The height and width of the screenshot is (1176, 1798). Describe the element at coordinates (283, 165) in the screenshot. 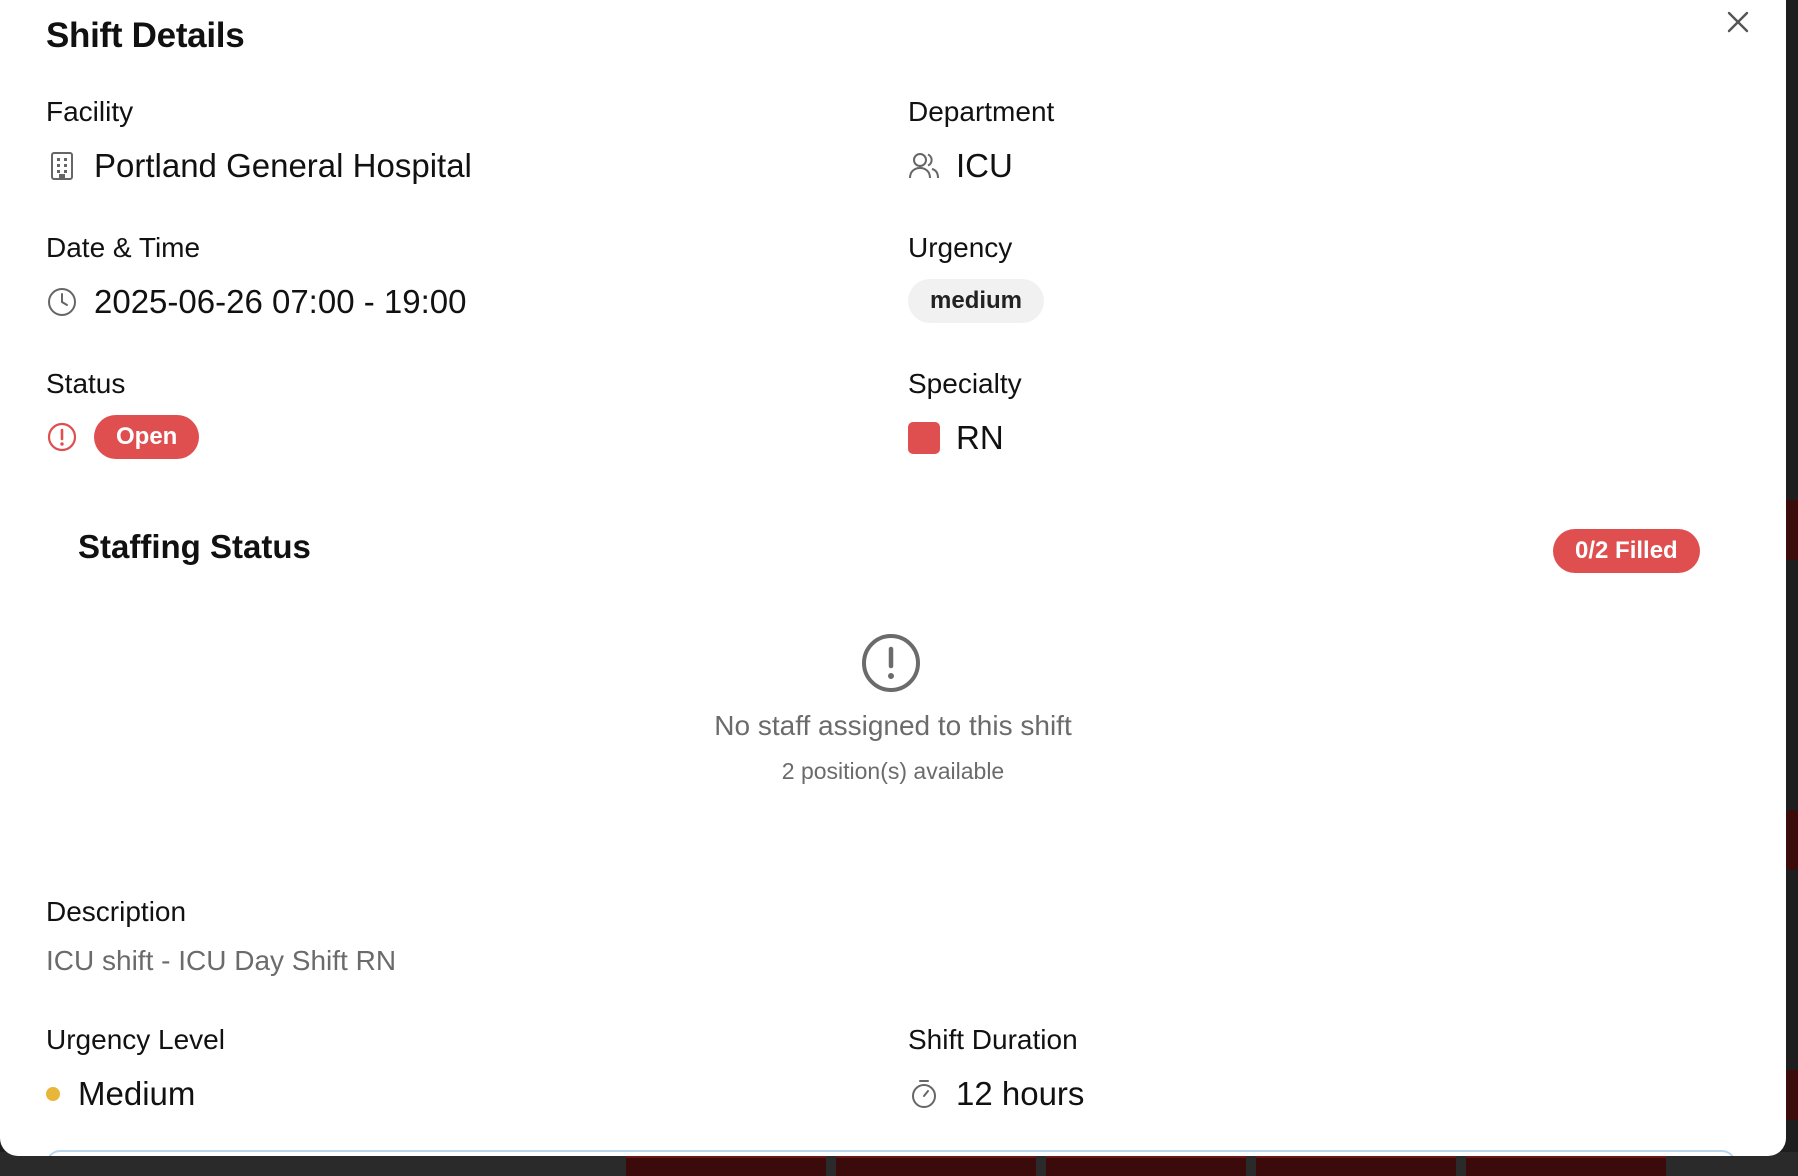

I see `facility-value: Portland General Hospital` at that location.